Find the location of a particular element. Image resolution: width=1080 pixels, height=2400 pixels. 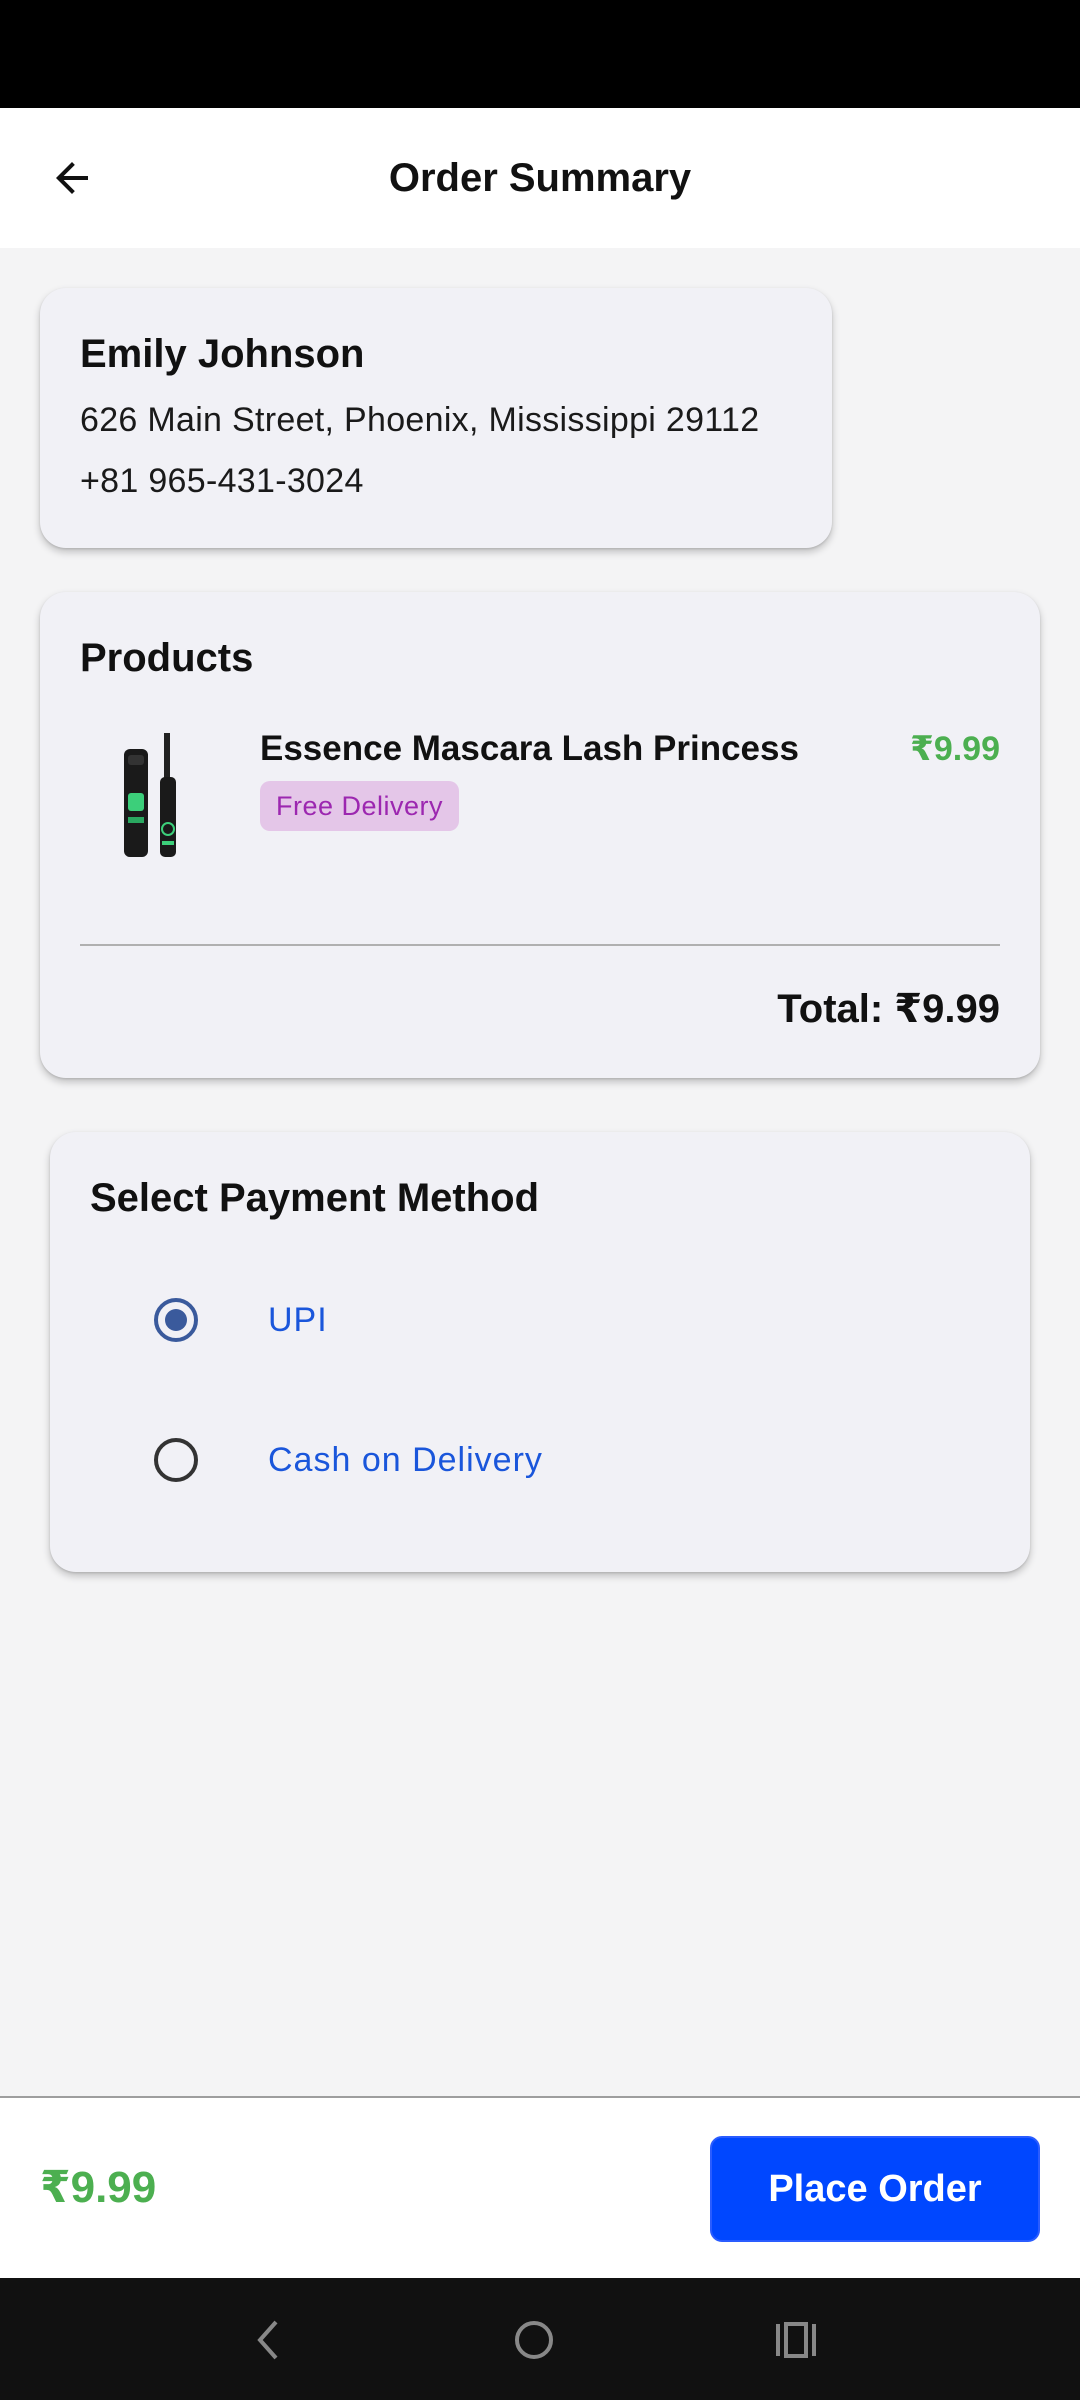

place-order-button: Place Order is located at coordinates (875, 2189).